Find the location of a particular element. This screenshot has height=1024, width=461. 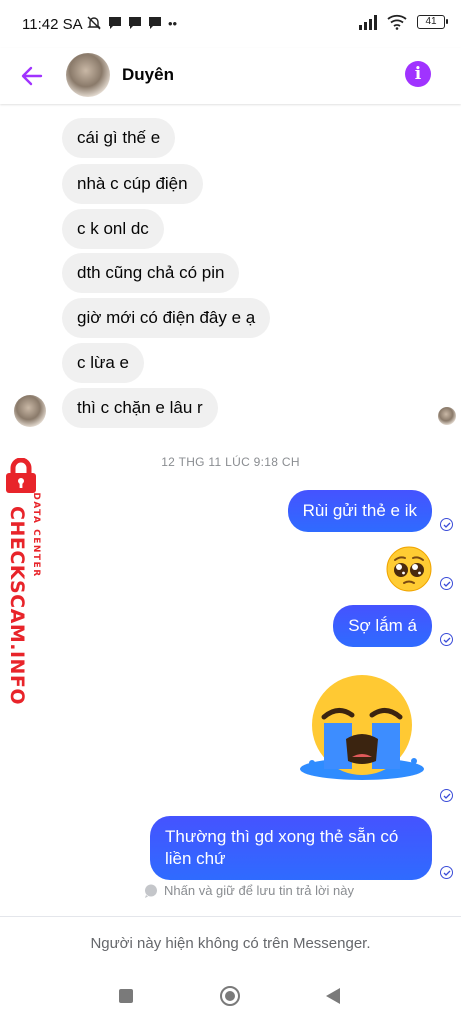

chat-bubble-icon is located at coordinates (151, 891).